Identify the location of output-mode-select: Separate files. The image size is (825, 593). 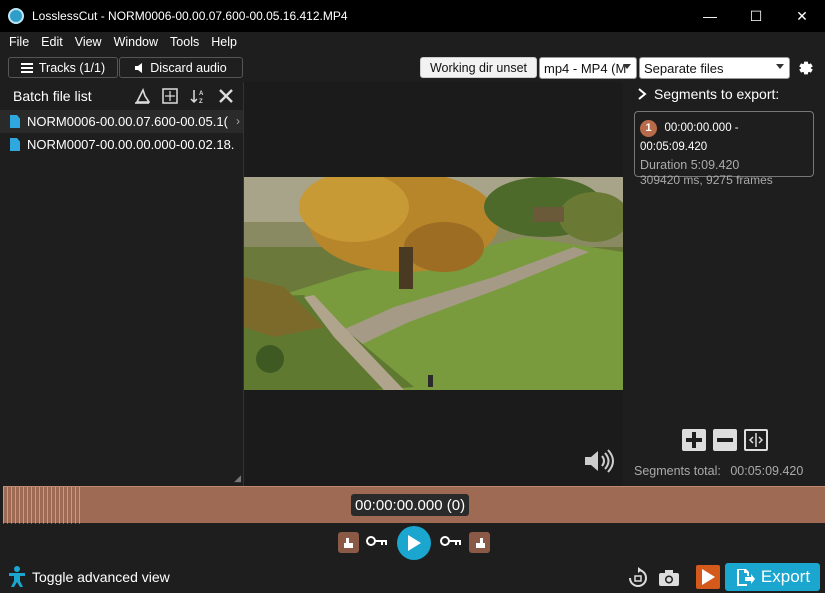
(714, 68).